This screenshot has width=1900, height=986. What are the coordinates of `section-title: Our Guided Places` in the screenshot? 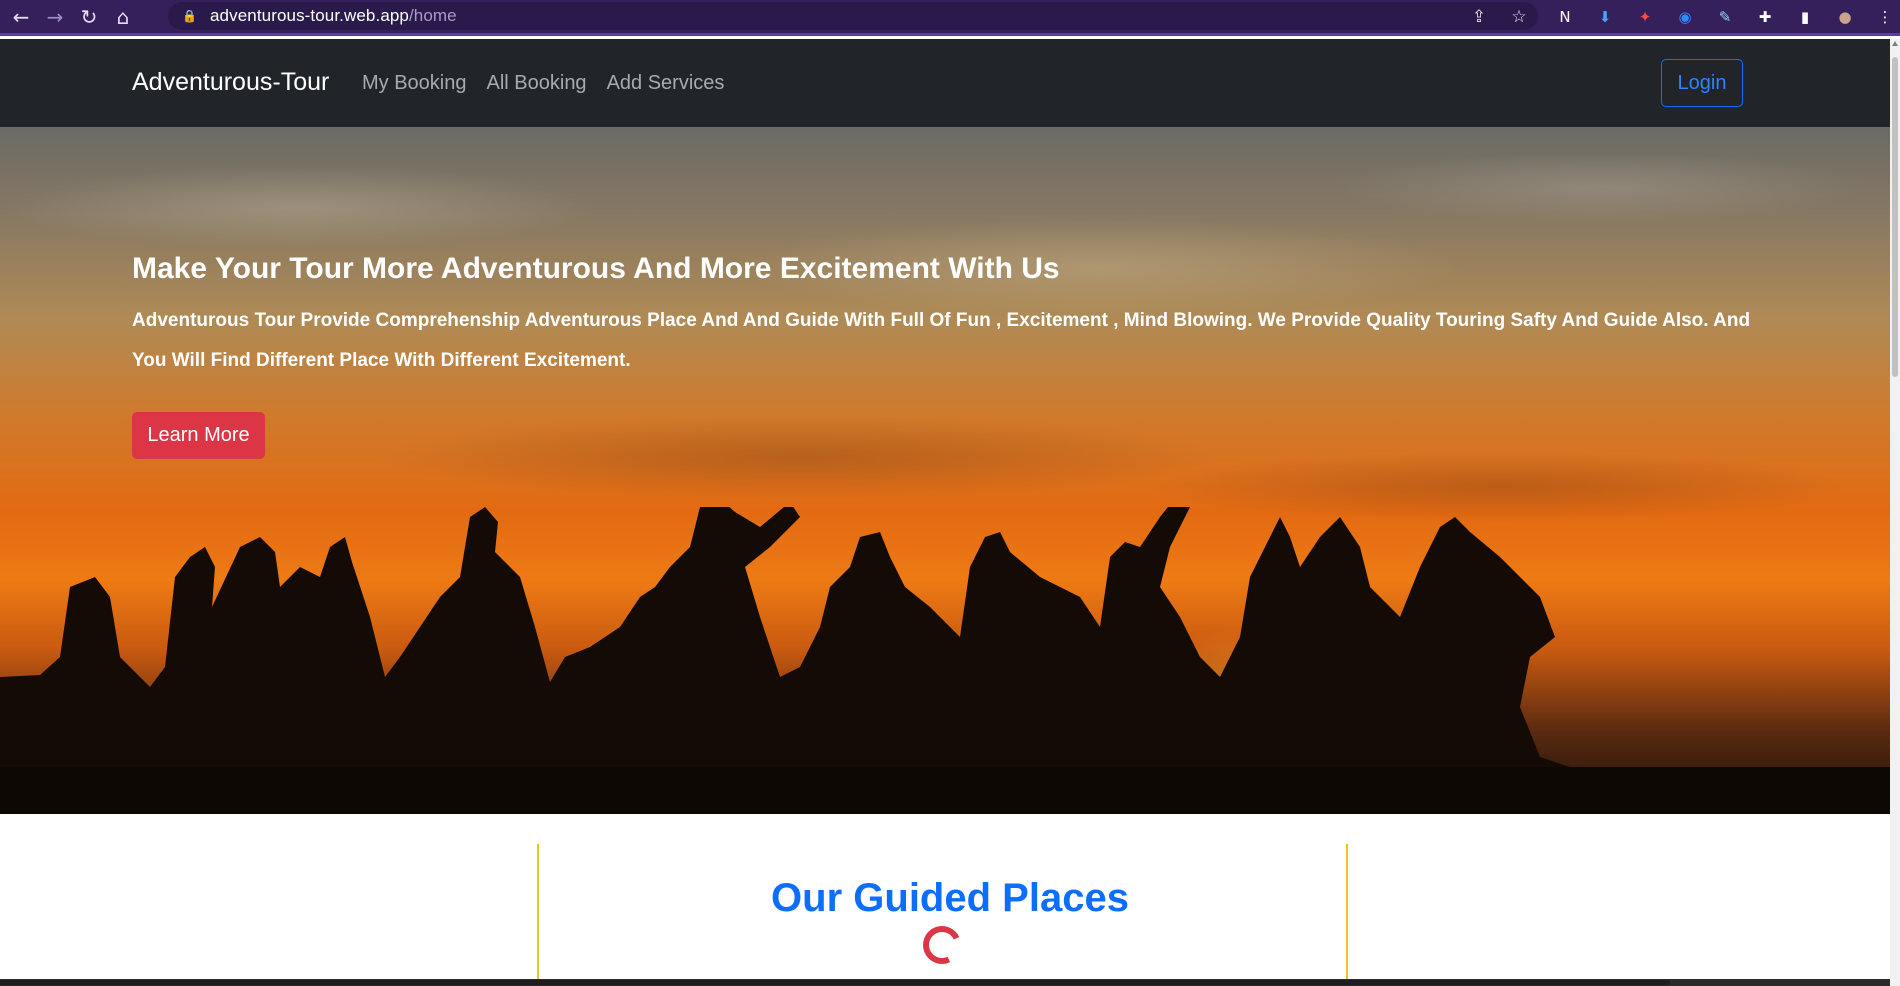 It's located at (950, 898).